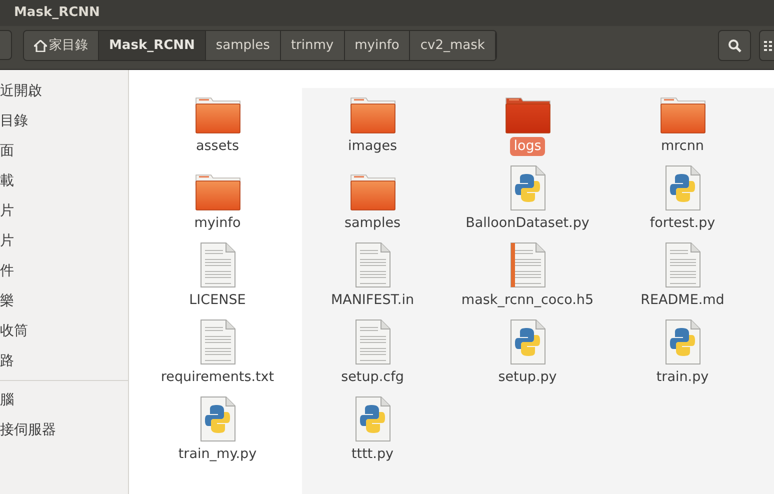 The width and height of the screenshot is (774, 494). Describe the element at coordinates (528, 223) in the screenshot. I see `file-name: BalloonDataset.py` at that location.